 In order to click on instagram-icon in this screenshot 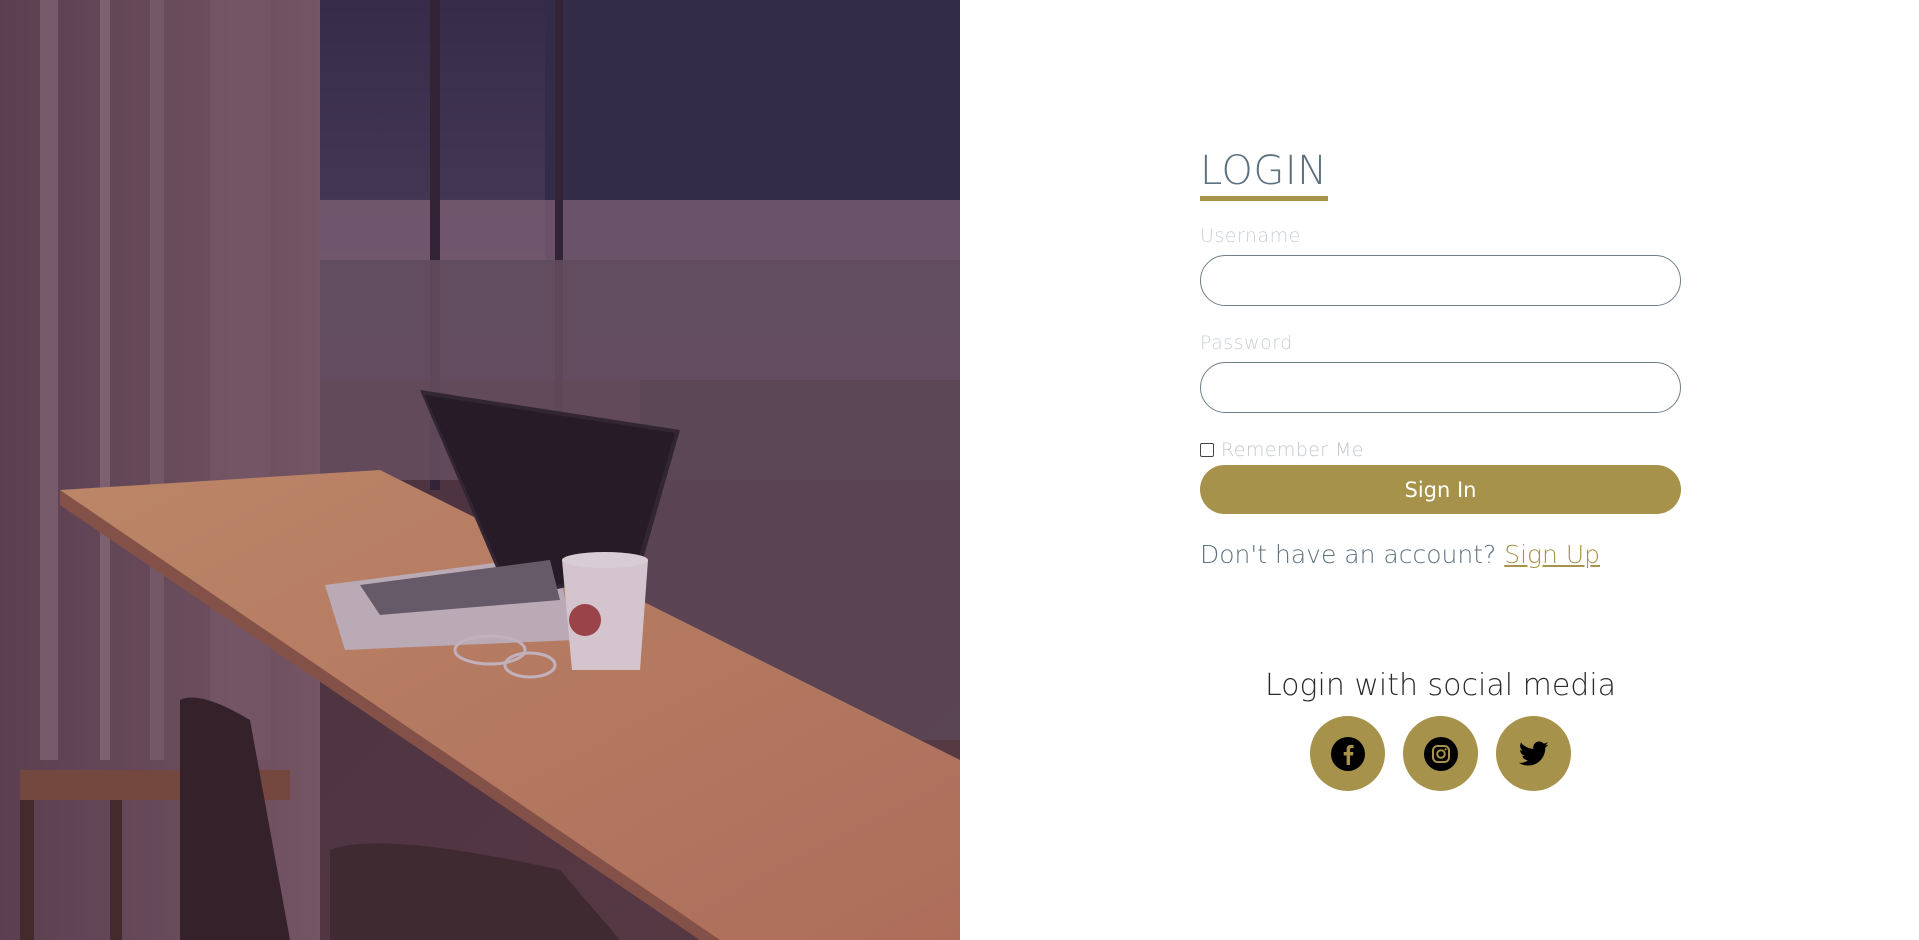, I will do `click(1440, 753)`.